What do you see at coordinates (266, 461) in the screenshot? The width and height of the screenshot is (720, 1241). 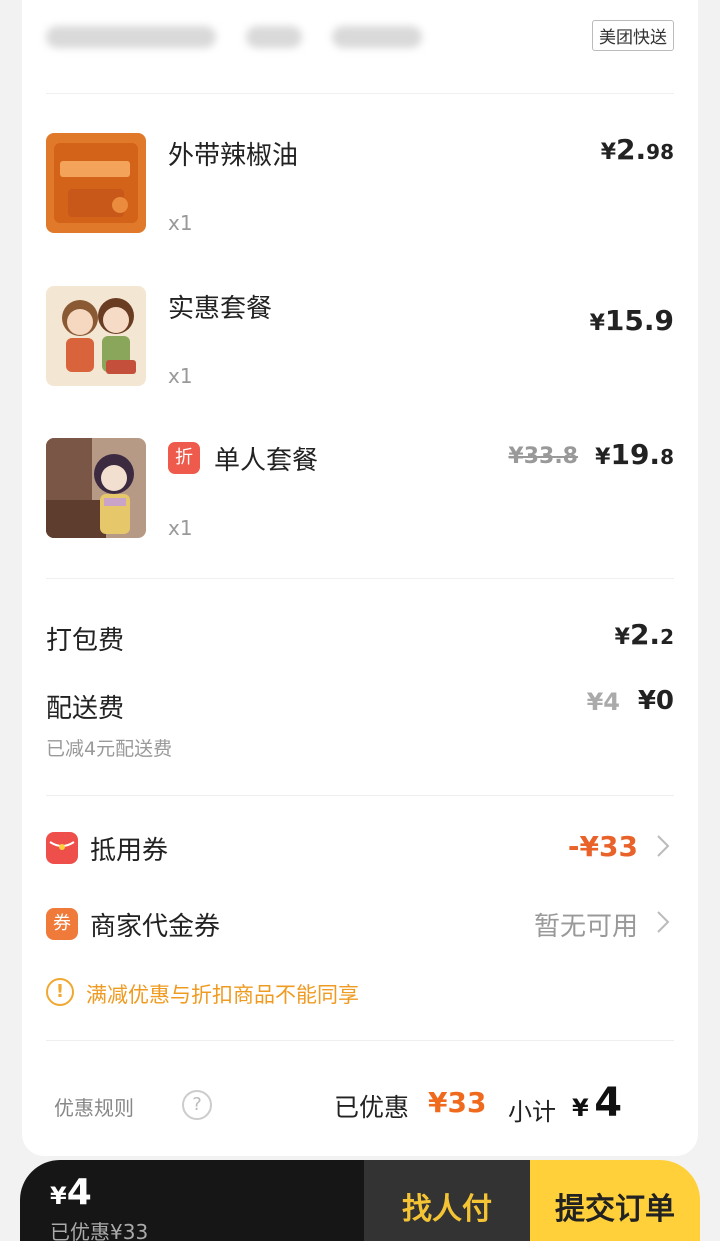 I see `item-name: 单人套餐` at bounding box center [266, 461].